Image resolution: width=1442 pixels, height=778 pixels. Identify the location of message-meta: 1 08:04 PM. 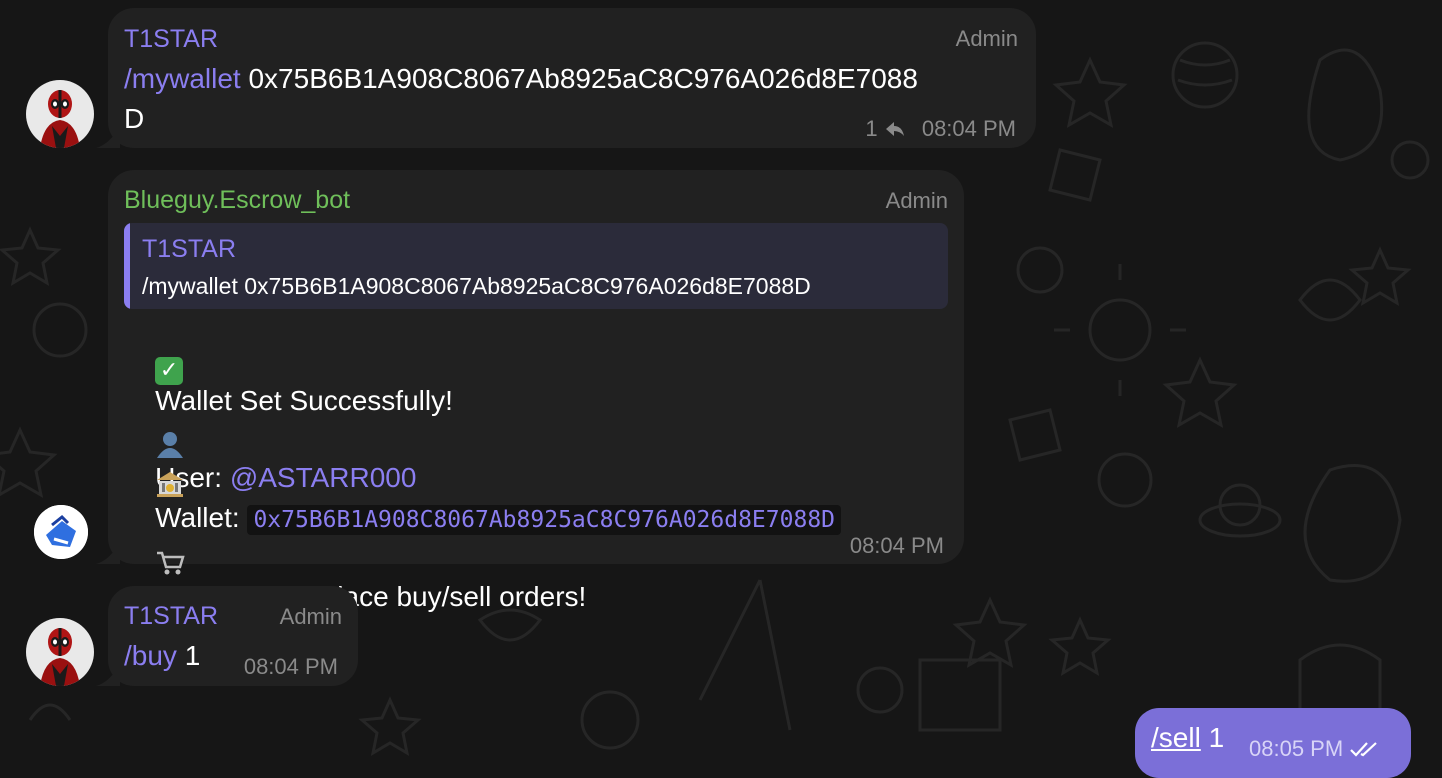
(940, 129).